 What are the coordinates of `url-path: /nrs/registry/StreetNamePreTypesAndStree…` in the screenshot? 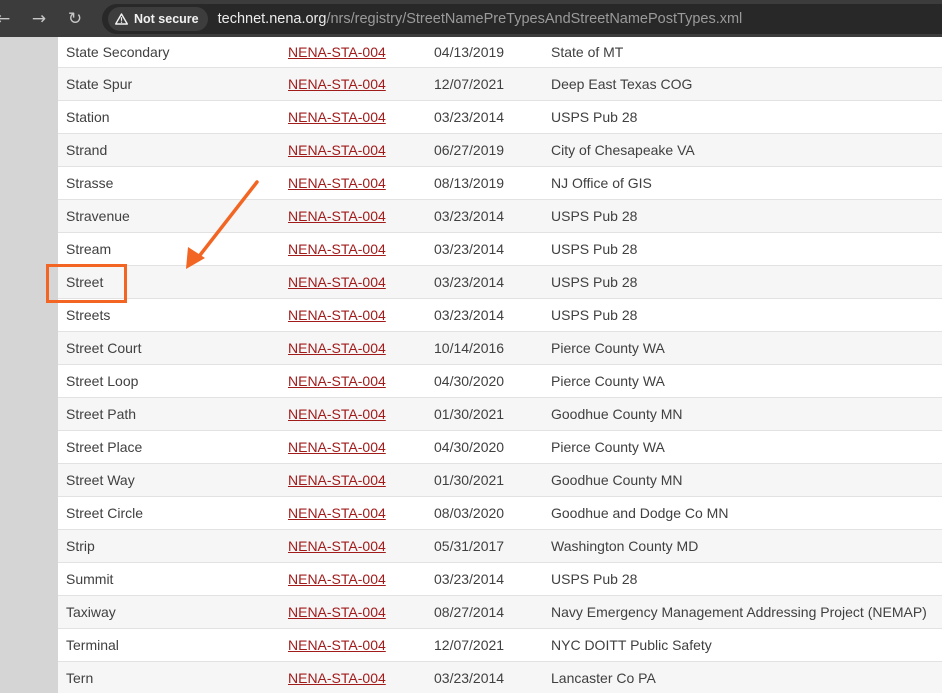 It's located at (534, 18).